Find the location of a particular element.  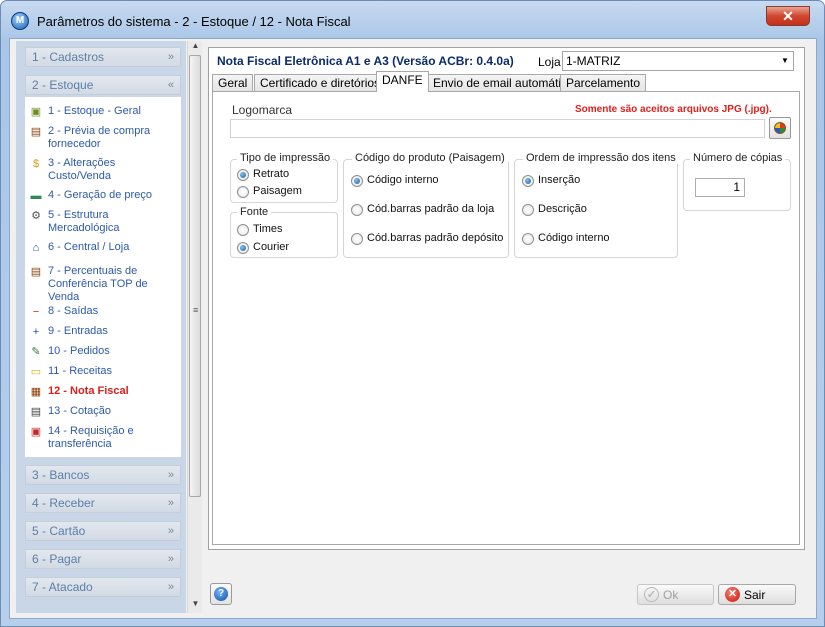

logomarca-label: Logomarca is located at coordinates (262, 110).